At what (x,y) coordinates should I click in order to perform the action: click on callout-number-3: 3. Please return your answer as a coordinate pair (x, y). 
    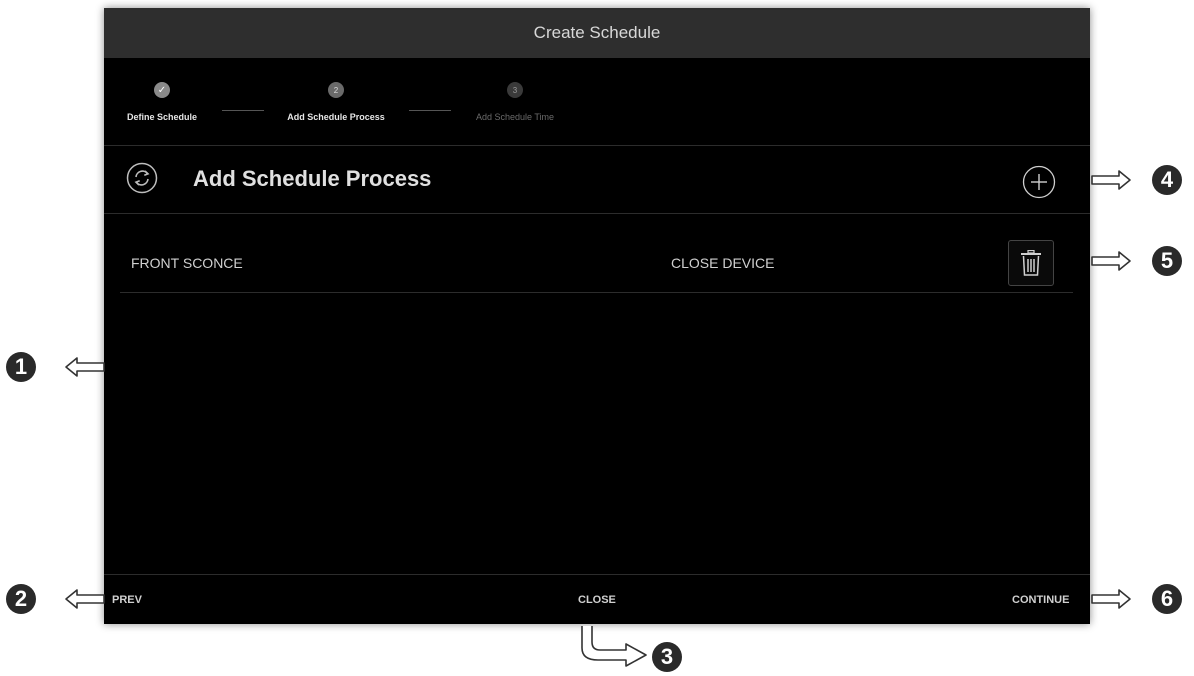
    Looking at the image, I should click on (667, 657).